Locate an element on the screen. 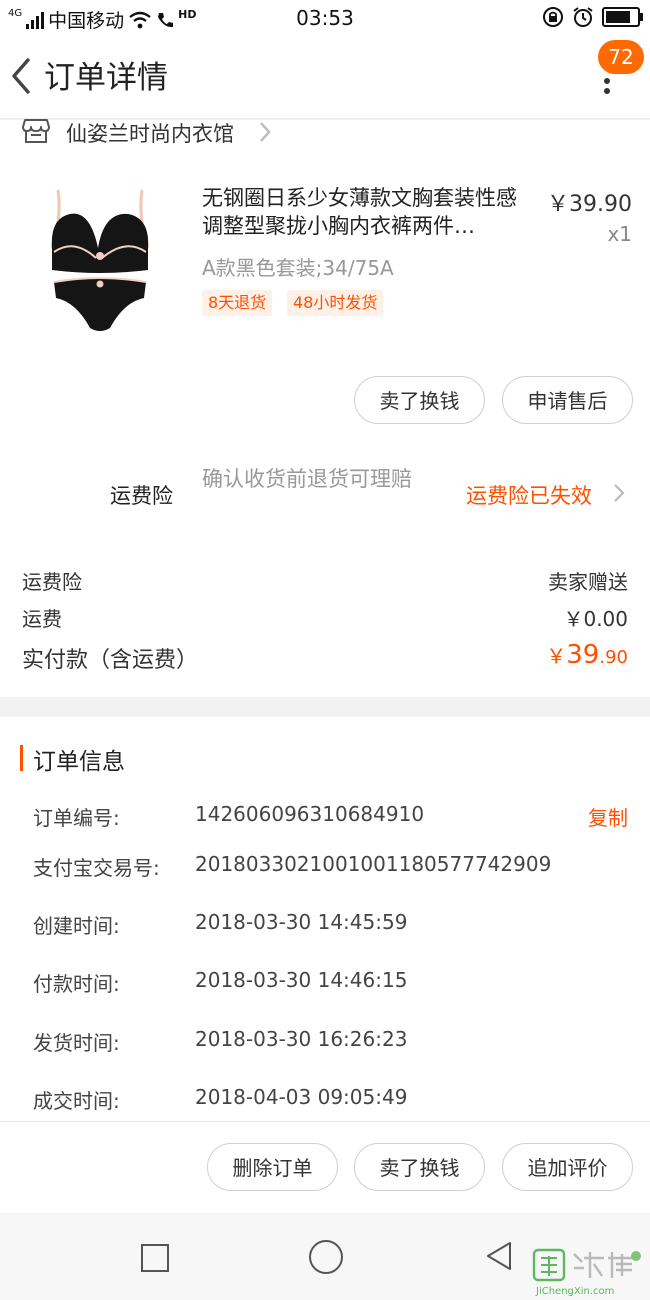 Image resolution: width=650 pixels, height=1300 pixels. total-integer: 39 is located at coordinates (583, 655).